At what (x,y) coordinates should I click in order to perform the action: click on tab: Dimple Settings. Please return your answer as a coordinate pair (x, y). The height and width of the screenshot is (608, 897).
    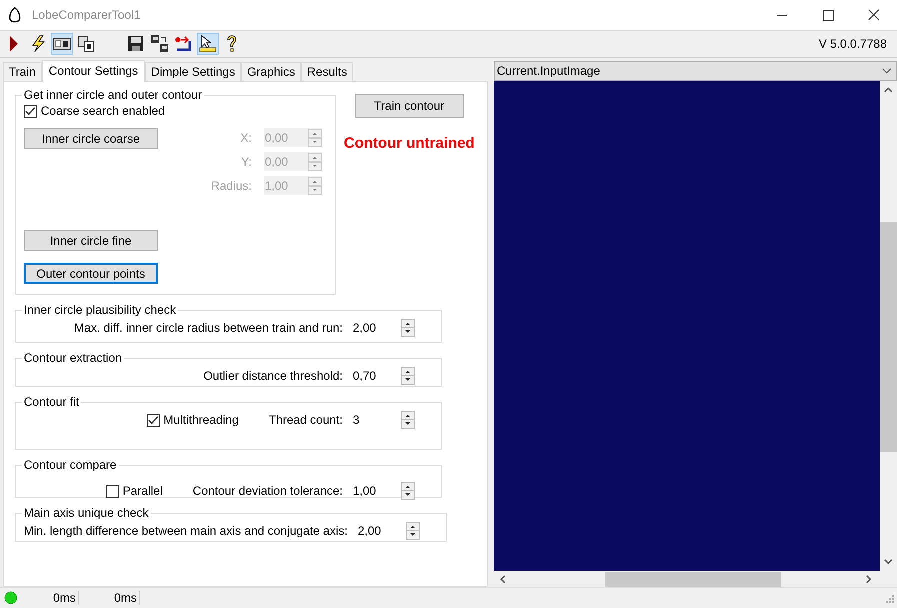
    Looking at the image, I should click on (193, 71).